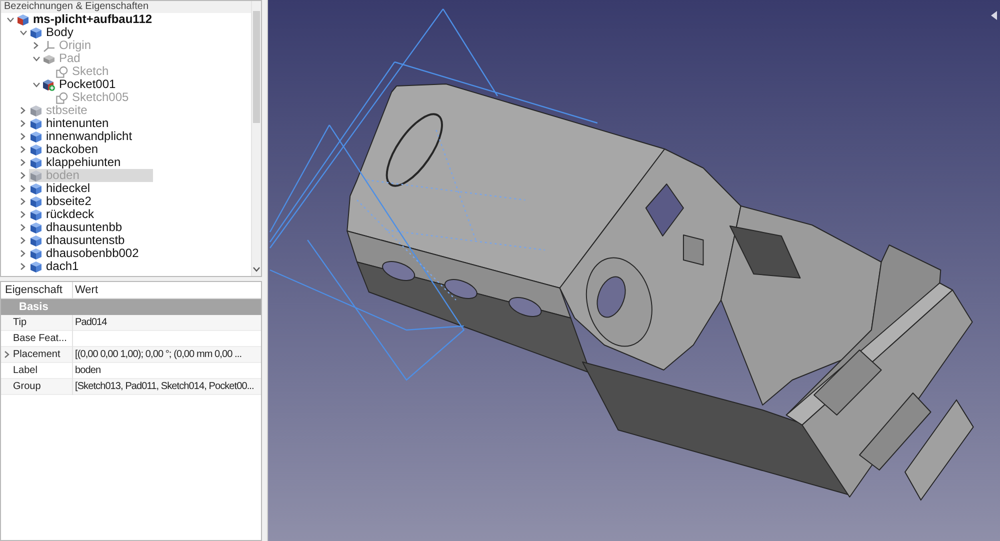 This screenshot has height=541, width=1000. I want to click on tree-item: Pocket001, so click(81, 84).